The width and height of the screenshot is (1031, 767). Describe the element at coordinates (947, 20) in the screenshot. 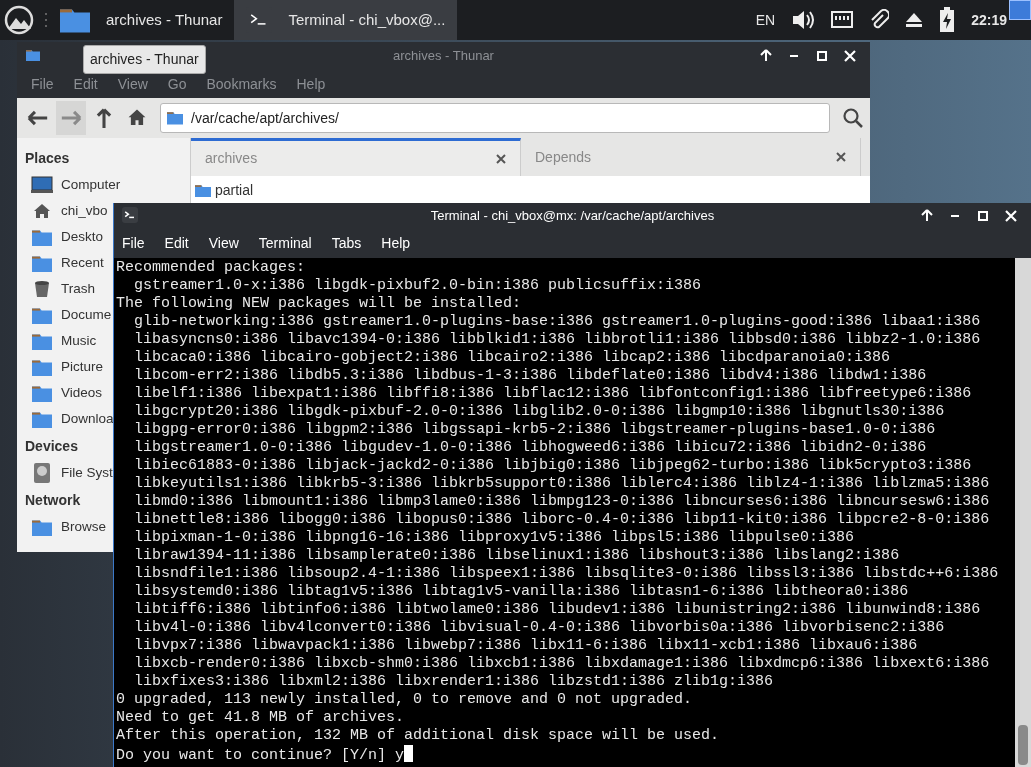

I see `battery-icon` at that location.